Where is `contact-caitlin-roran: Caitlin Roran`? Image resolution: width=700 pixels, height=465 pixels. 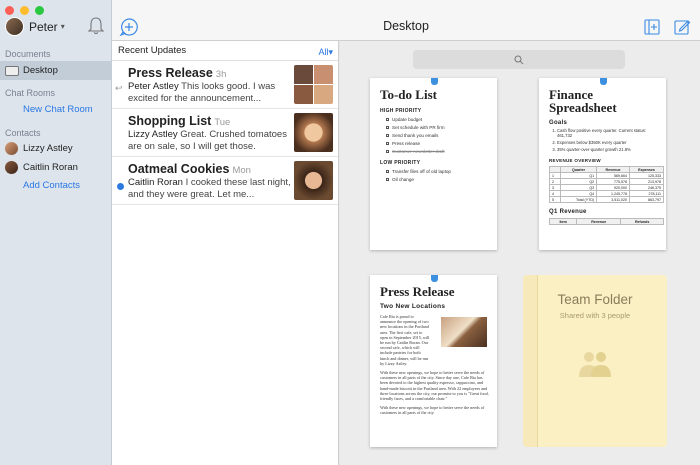 contact-caitlin-roran: Caitlin Roran is located at coordinates (55, 167).